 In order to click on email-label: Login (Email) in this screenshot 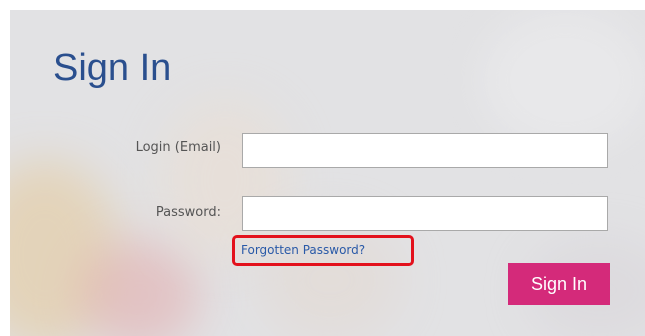, I will do `click(178, 147)`.